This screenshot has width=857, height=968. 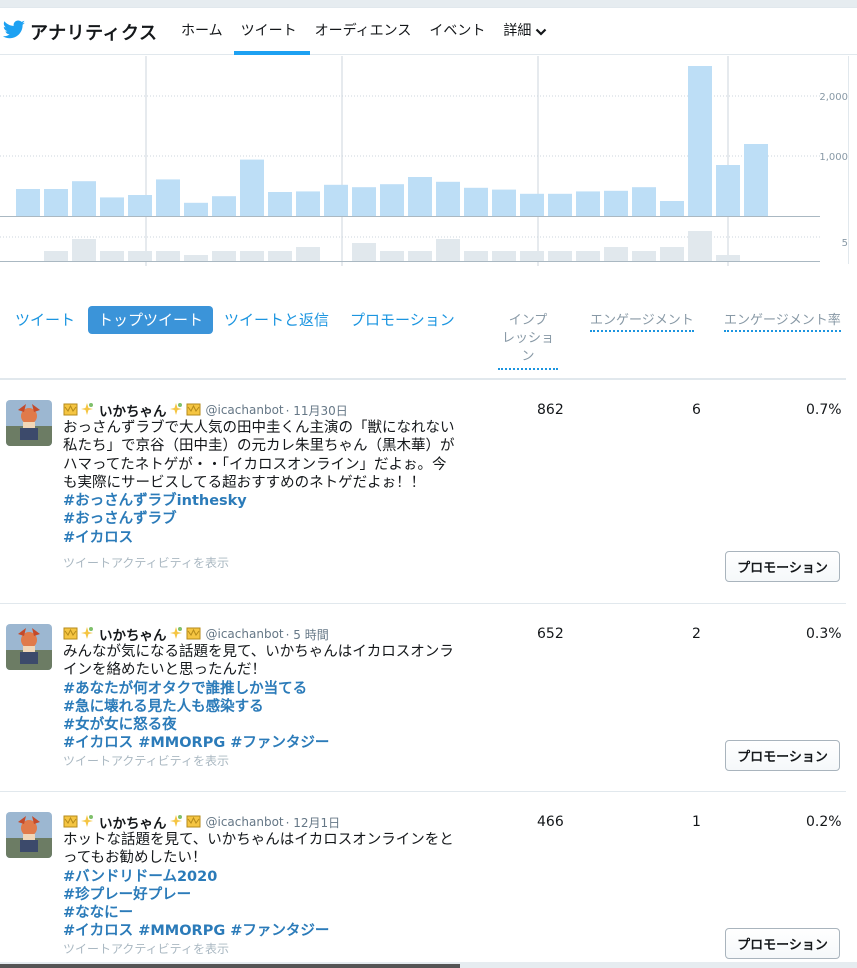 What do you see at coordinates (260, 538) in the screenshot?
I see `hashtag-line: #イカロス` at bounding box center [260, 538].